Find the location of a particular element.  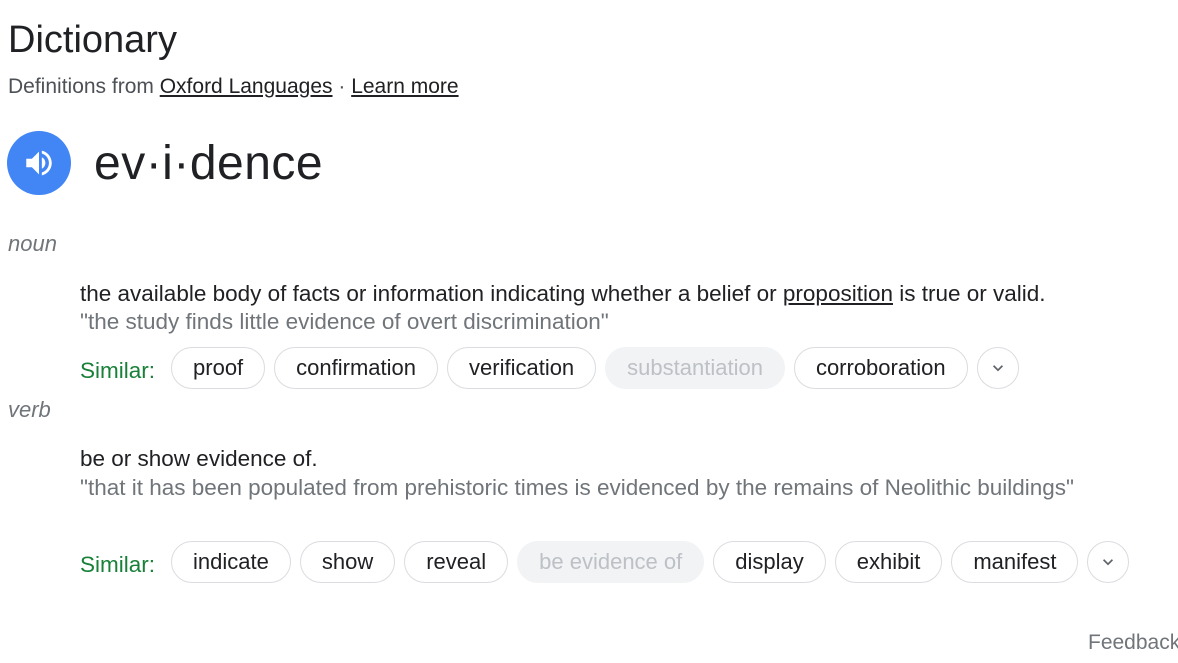

card-title: Dictionary is located at coordinates (92, 40).